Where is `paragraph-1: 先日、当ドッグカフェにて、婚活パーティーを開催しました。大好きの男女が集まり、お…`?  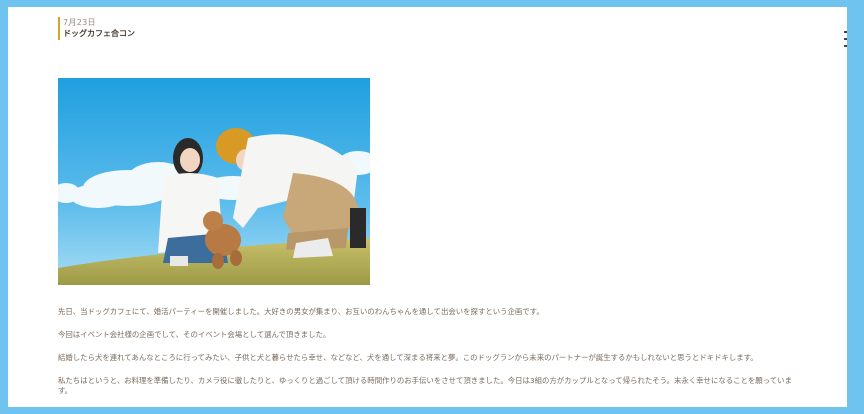 paragraph-1: 先日、当ドッグカフェにて、婚活パーティーを開催しました。大好きの男女が集まり、お… is located at coordinates (301, 311).